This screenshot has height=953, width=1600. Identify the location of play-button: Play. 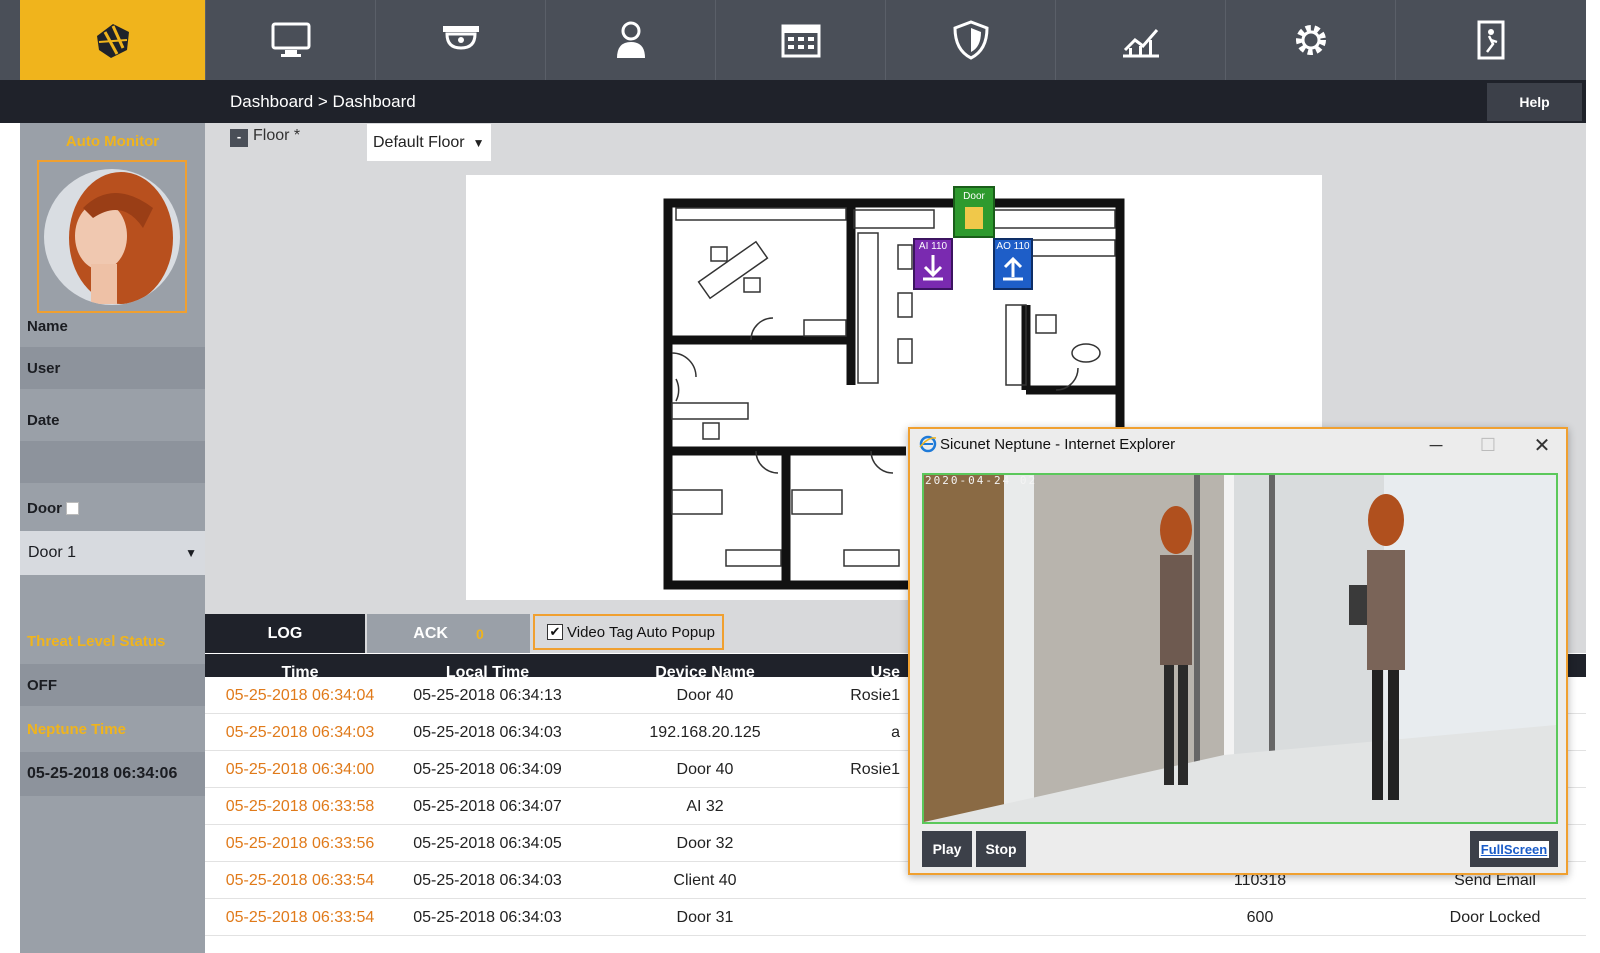
(947, 849).